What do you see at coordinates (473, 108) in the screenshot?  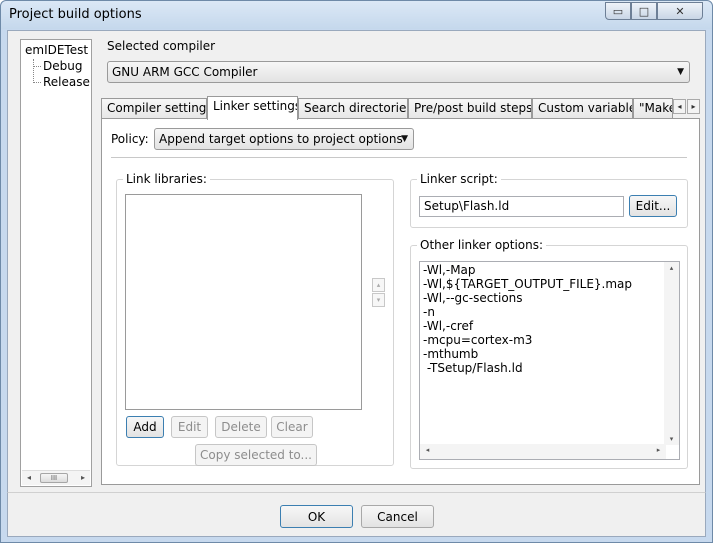 I see `tab-label: Pre/post build steps` at bounding box center [473, 108].